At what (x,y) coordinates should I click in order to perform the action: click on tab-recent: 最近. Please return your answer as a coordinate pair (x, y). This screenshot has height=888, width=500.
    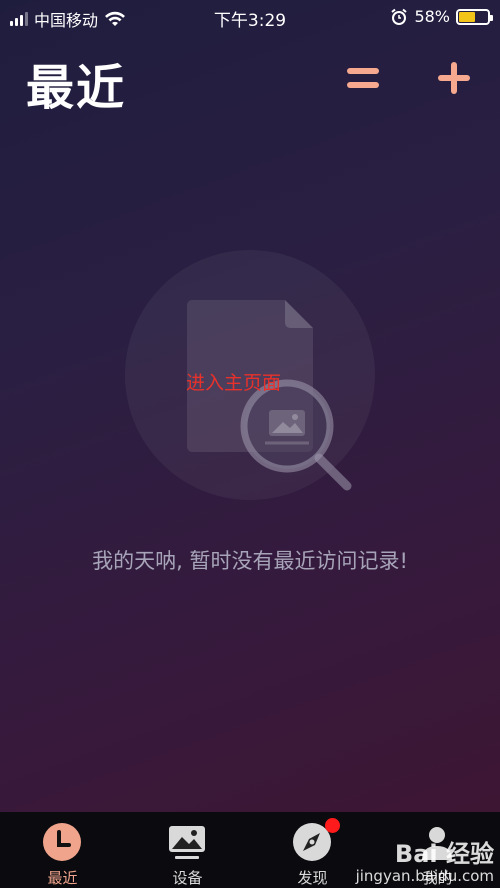
    Looking at the image, I should click on (62, 850).